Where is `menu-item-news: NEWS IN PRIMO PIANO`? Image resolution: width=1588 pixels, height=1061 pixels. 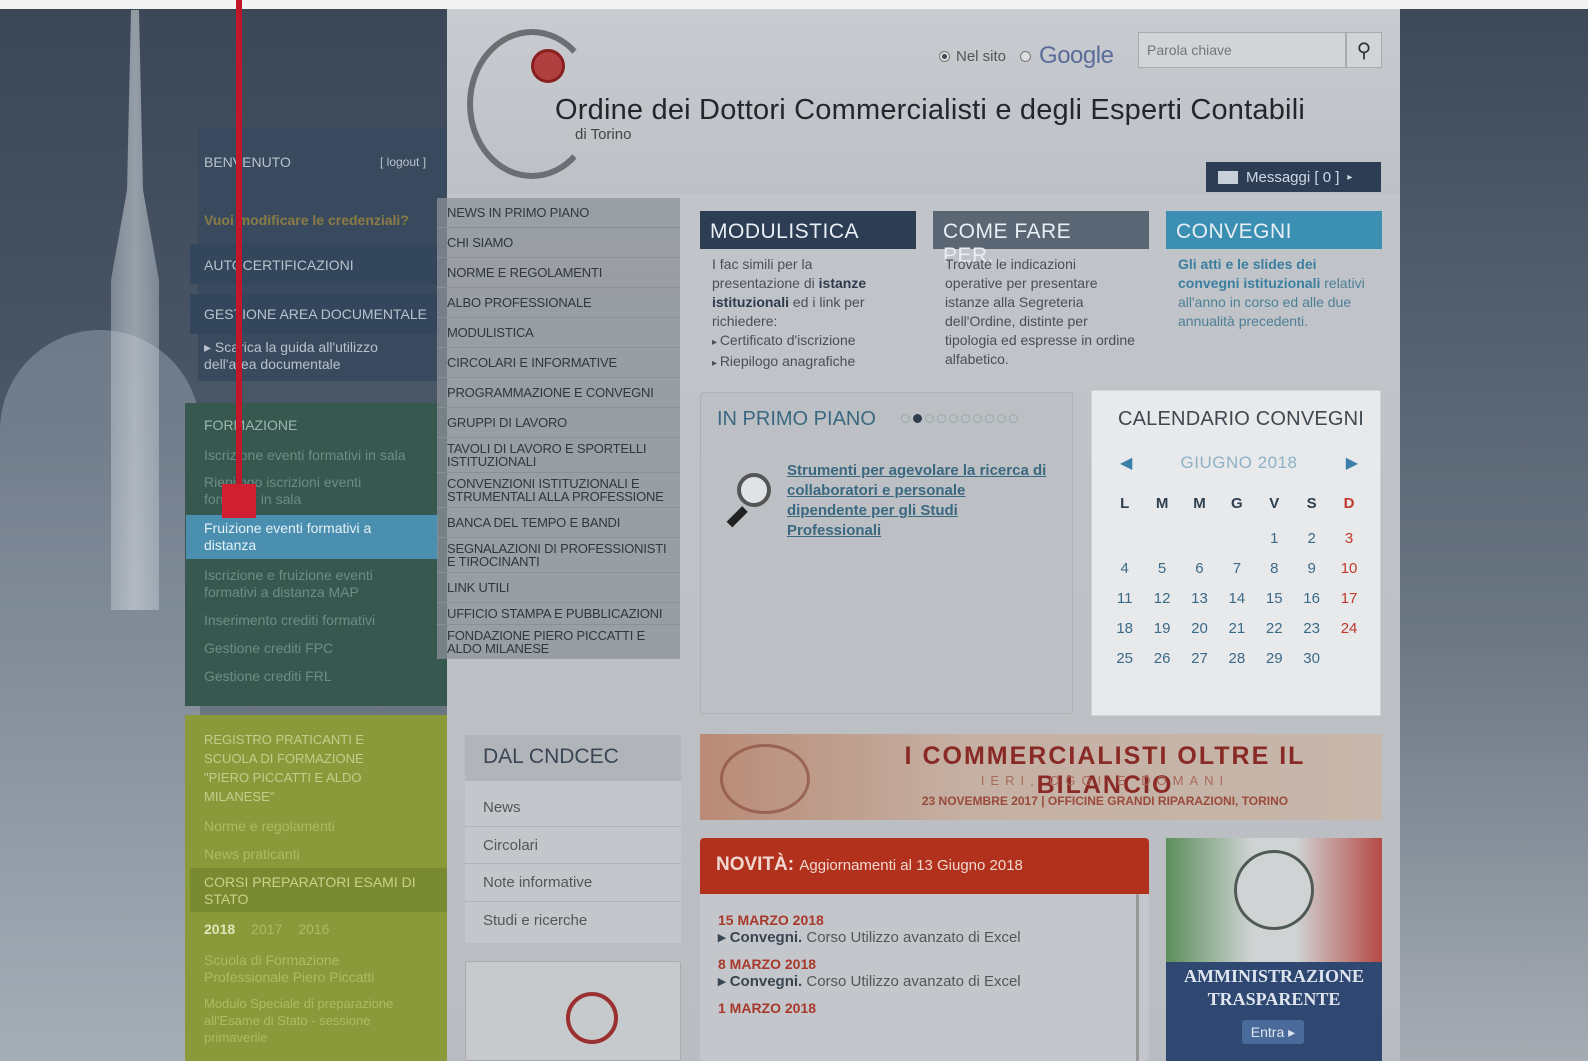 menu-item-news: NEWS IN PRIMO PIANO is located at coordinates (558, 213).